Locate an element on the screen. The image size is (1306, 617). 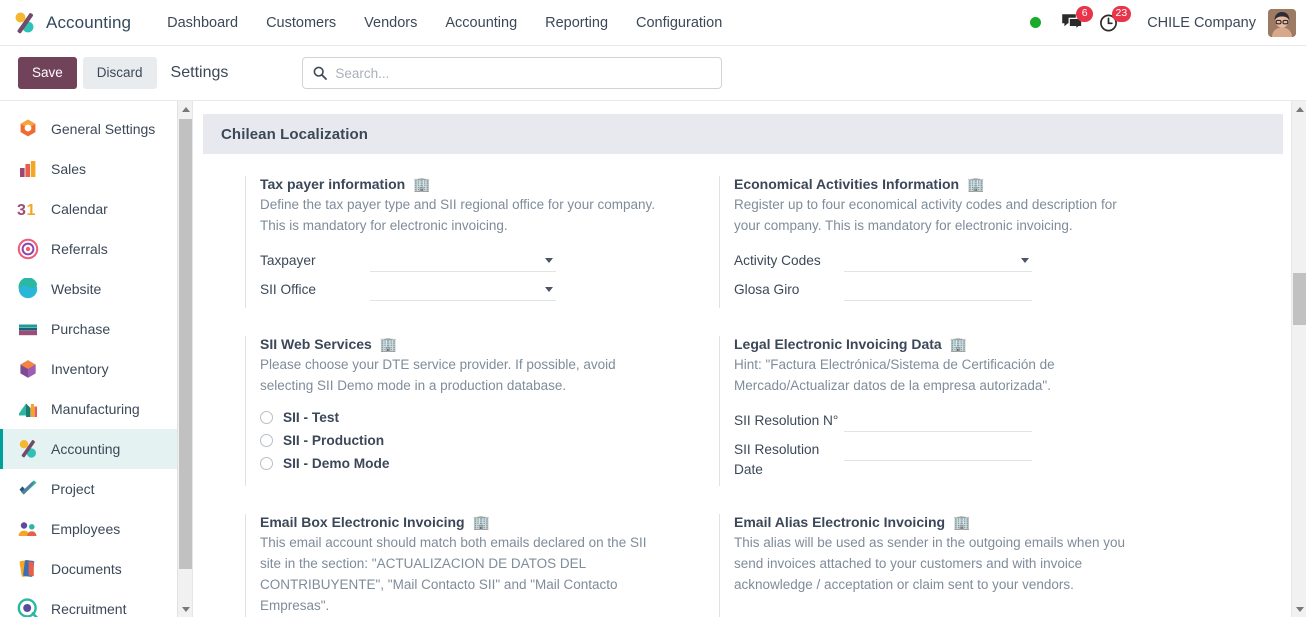
employees-icon is located at coordinates (28, 529).